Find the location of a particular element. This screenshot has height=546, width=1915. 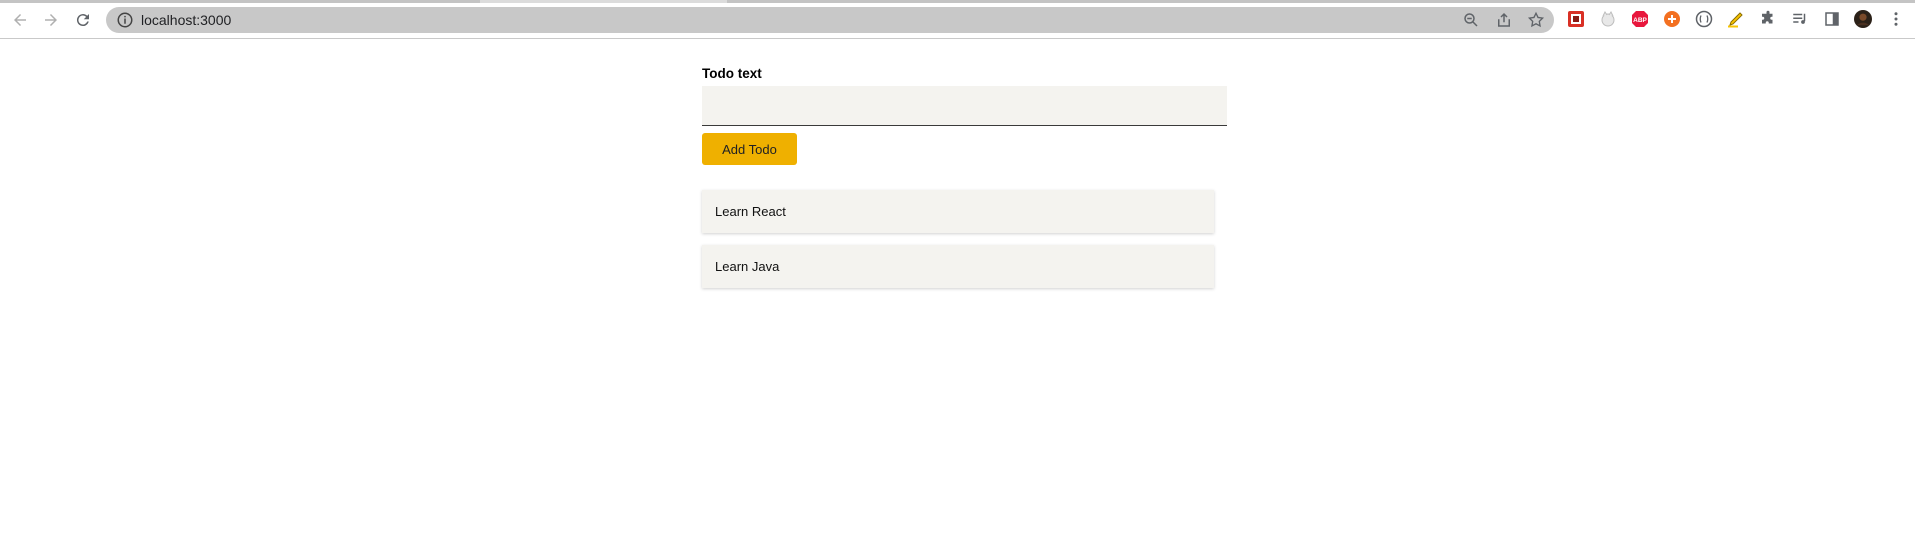

arrow-right-icon is located at coordinates (51, 20).